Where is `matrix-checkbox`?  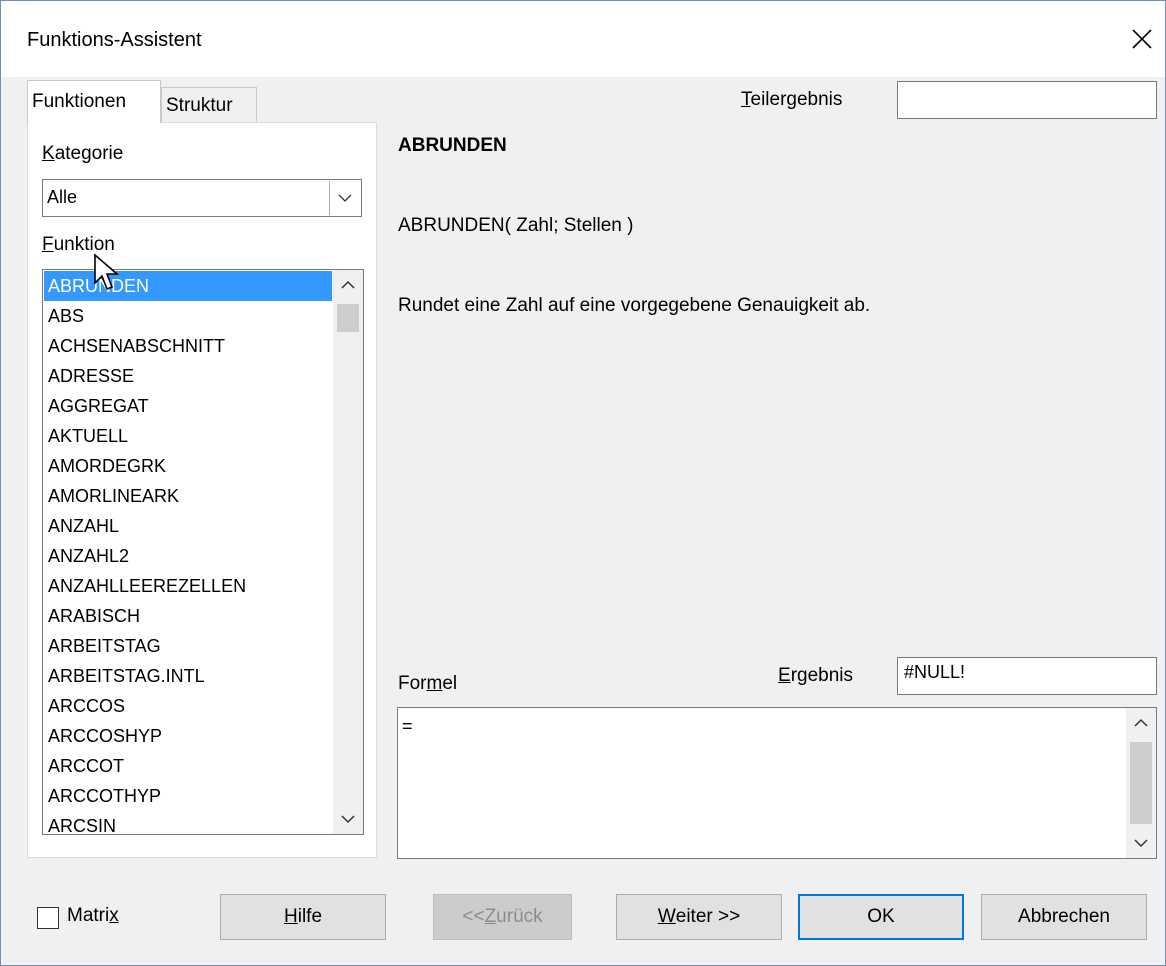 matrix-checkbox is located at coordinates (48, 918).